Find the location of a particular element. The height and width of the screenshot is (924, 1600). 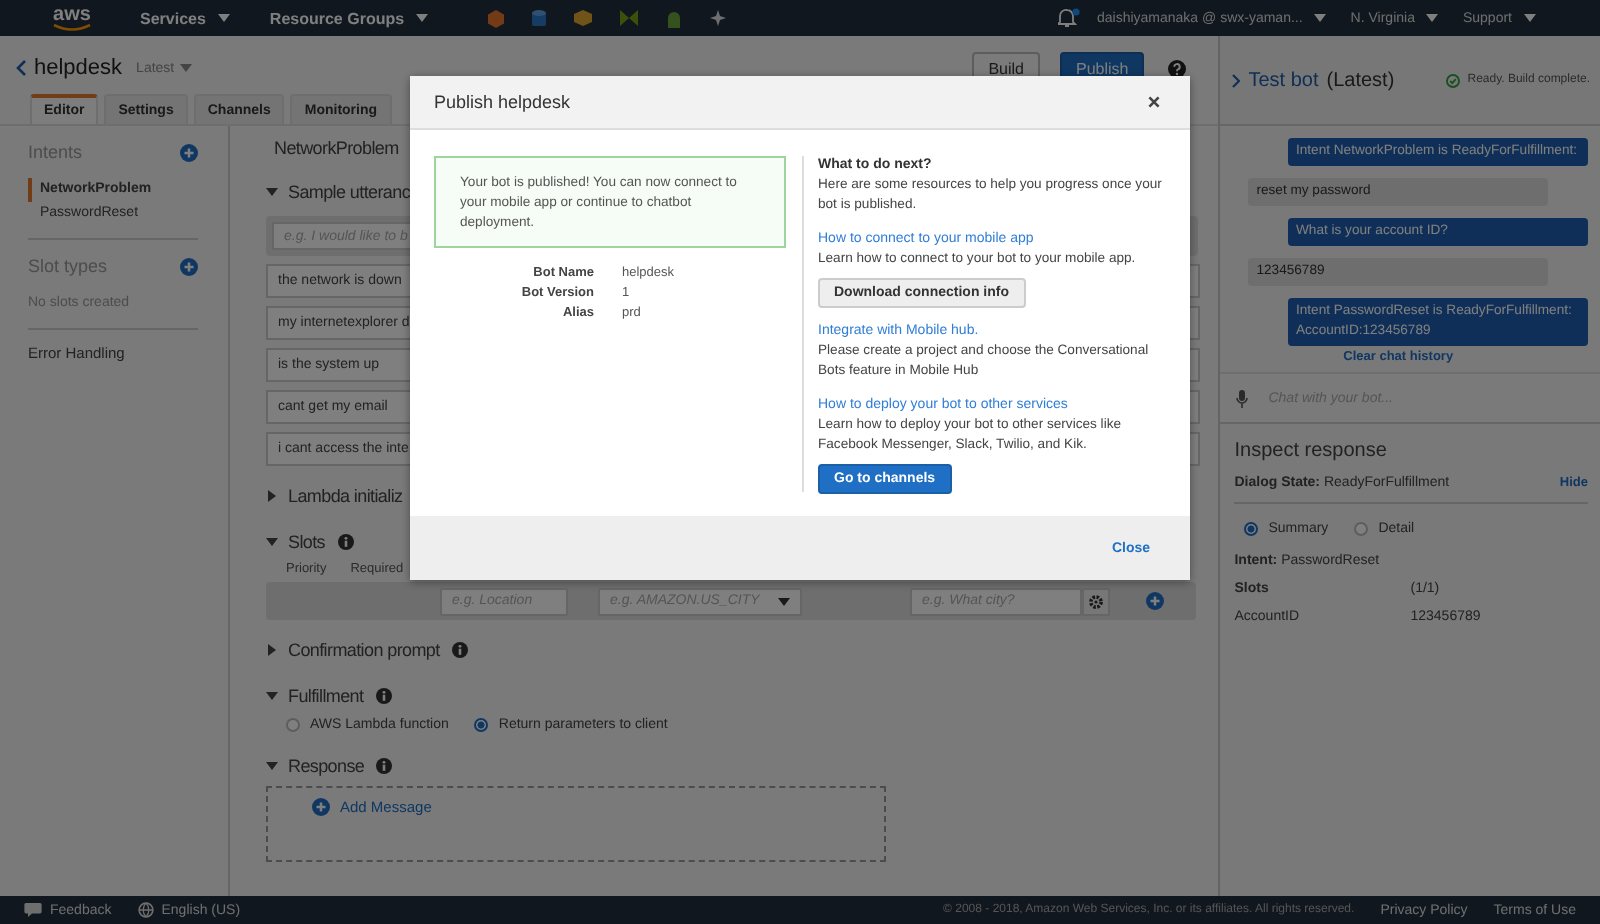

section-heading: Lambda initializ is located at coordinates (345, 496).